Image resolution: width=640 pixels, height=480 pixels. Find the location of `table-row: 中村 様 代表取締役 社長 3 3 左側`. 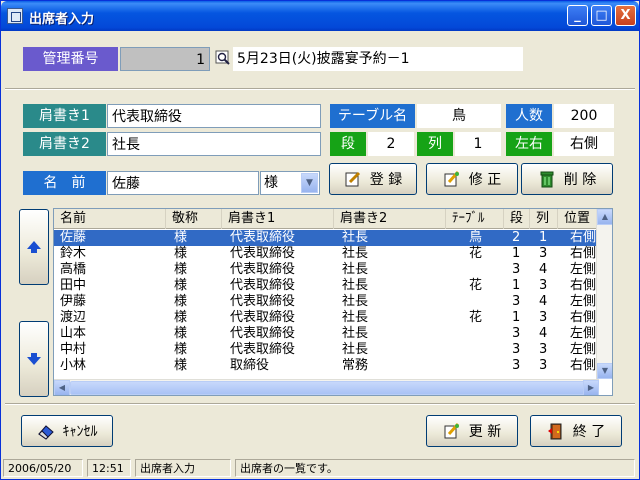

table-row: 中村 様 代表取締役 社長 3 3 左側 is located at coordinates (326, 350).